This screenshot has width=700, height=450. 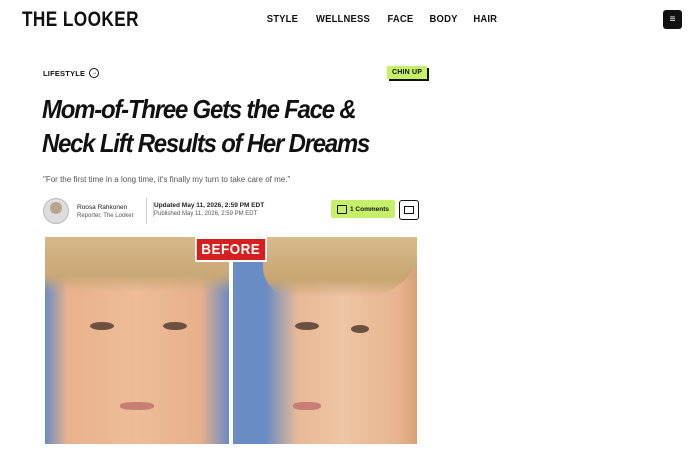 I want to click on site-logo: THE LOOKER, so click(x=80, y=20).